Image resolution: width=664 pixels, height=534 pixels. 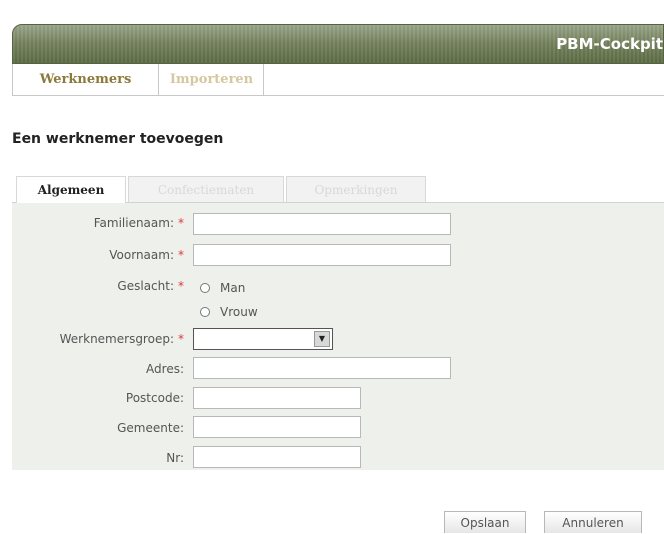 I want to click on tab-werknemers: Werknemers, so click(x=86, y=79).